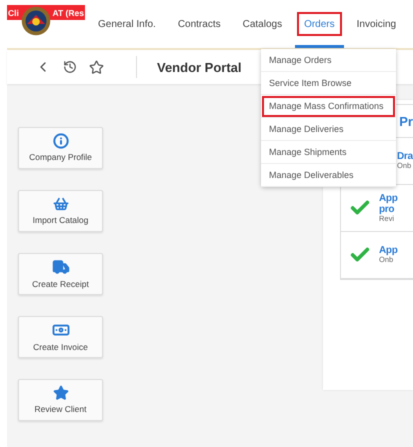 This screenshot has width=413, height=447. What do you see at coordinates (328, 152) in the screenshot?
I see `menu-item: Manage Shipments` at bounding box center [328, 152].